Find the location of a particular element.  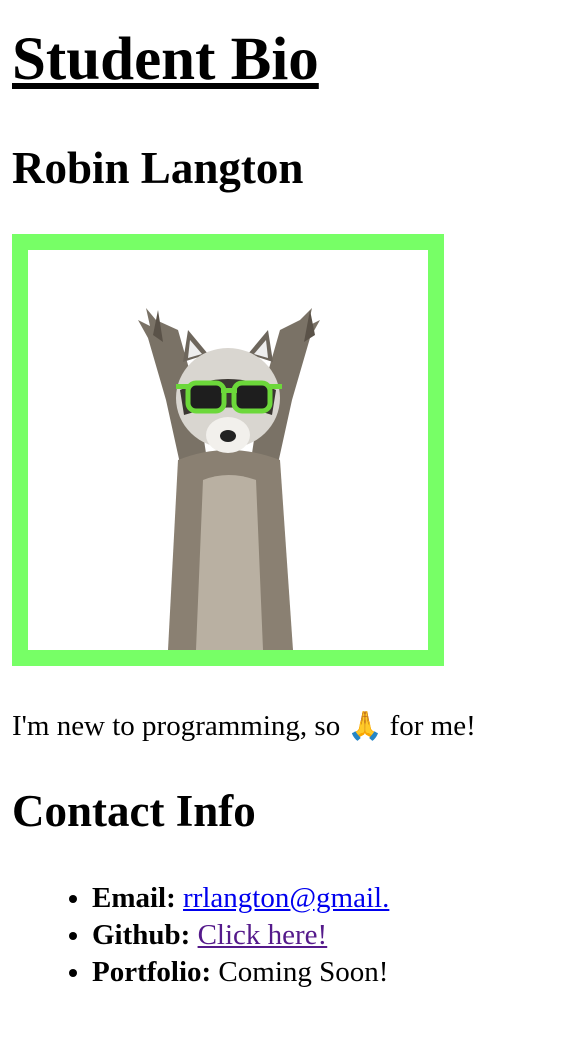

github-link: Click here! is located at coordinates (263, 935).